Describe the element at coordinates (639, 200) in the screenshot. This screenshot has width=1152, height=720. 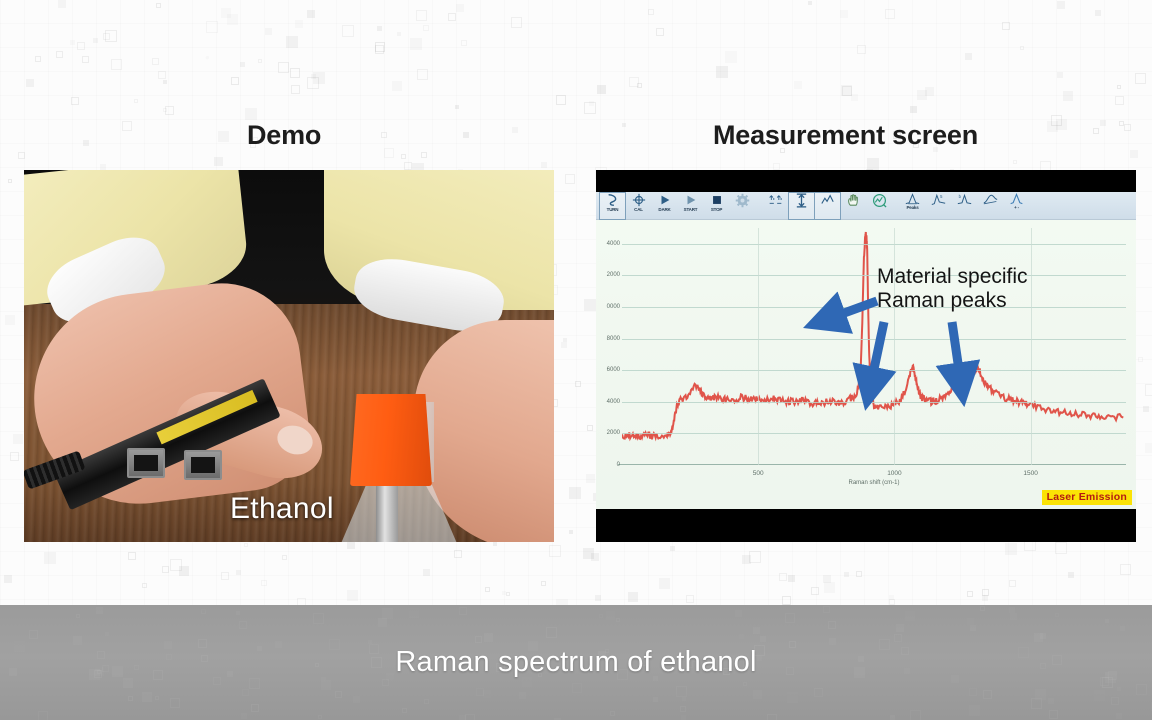
I see `calibration-icon` at that location.